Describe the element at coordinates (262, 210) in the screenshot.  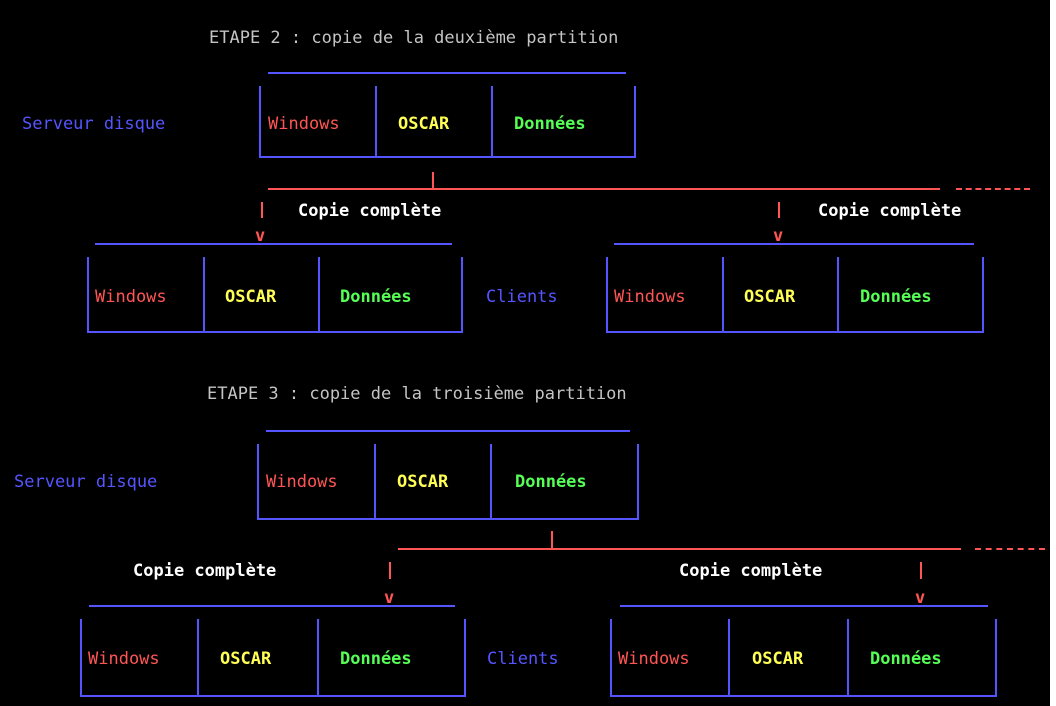
I see `step2-left-connector` at that location.